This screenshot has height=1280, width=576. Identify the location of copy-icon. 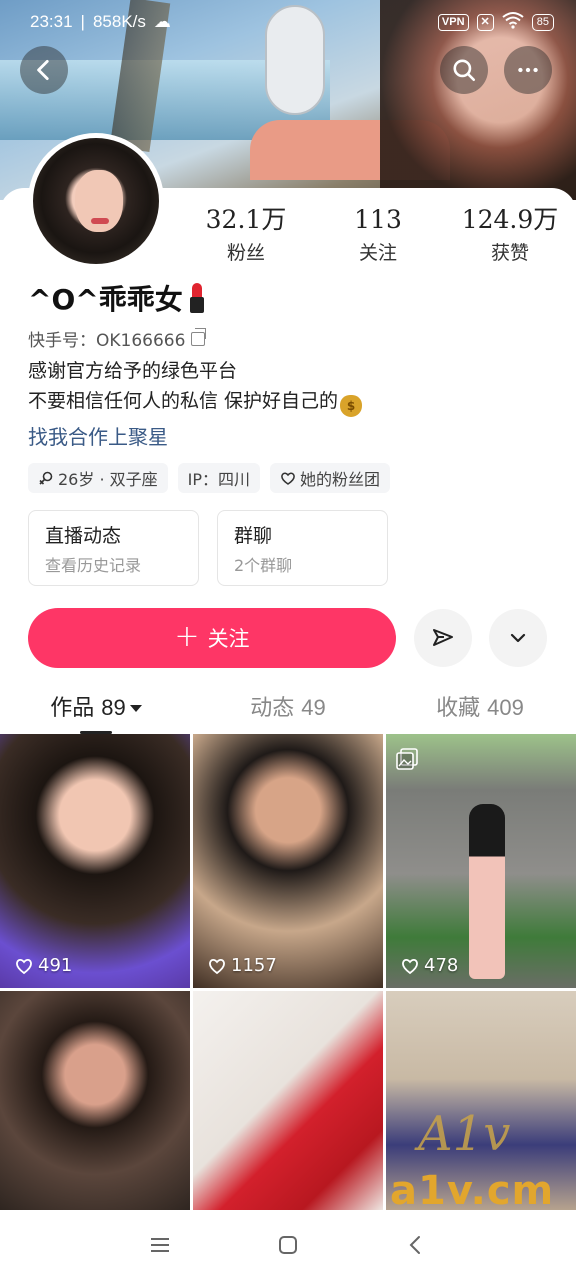
(199, 336).